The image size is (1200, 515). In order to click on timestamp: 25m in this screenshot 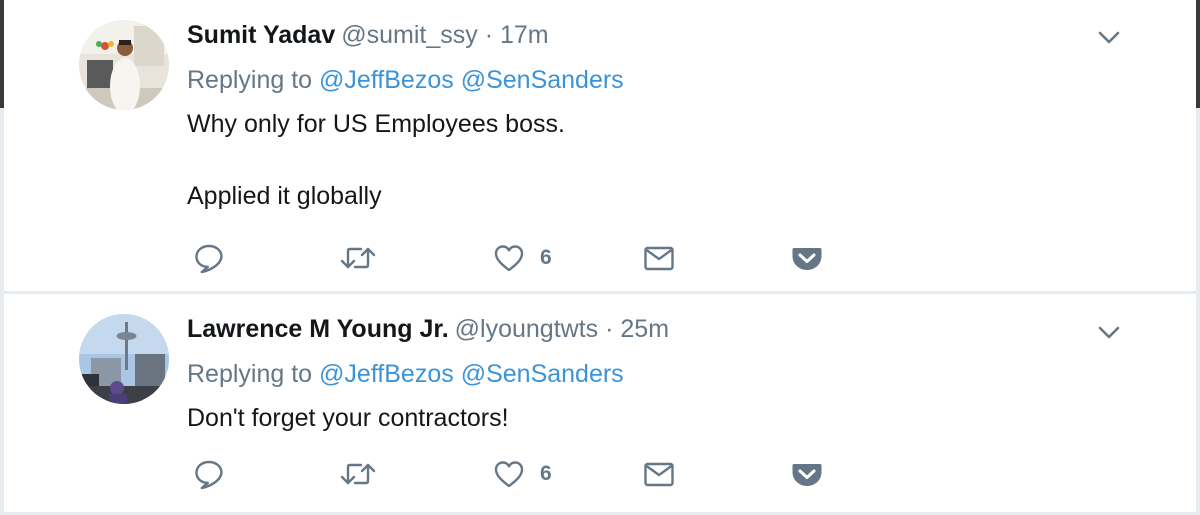, I will do `click(644, 329)`.